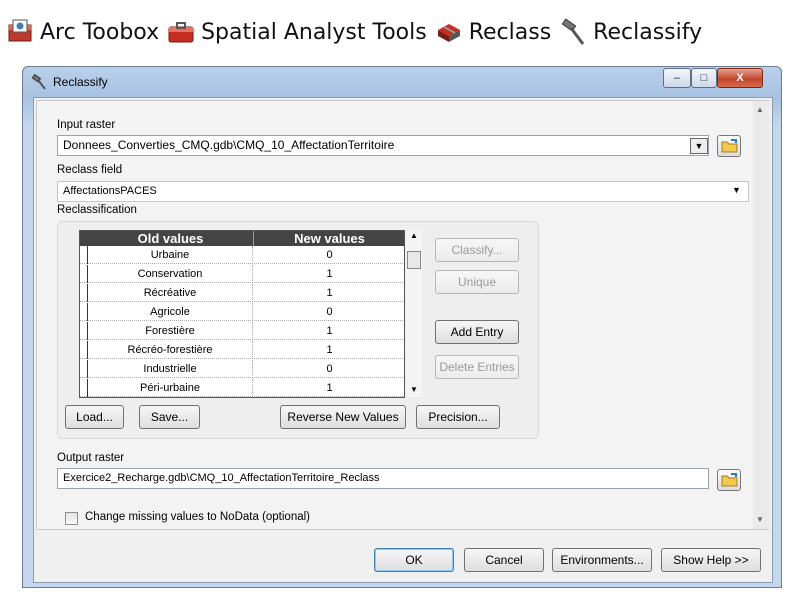 The width and height of the screenshot is (787, 595). Describe the element at coordinates (740, 78) in the screenshot. I see `close-button: X` at that location.